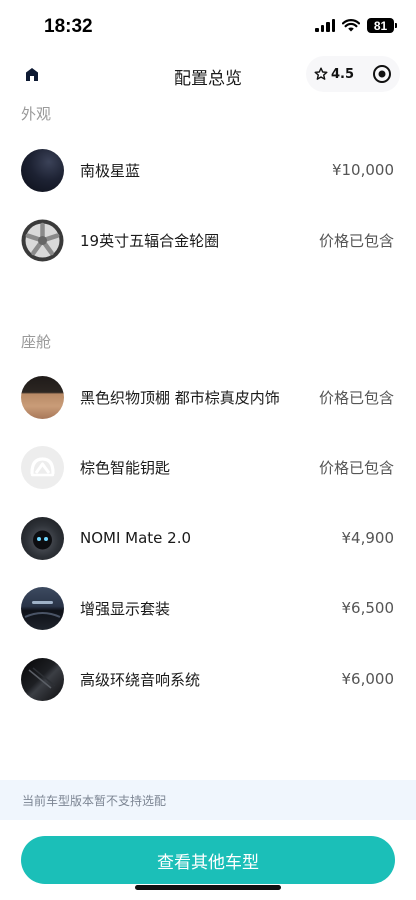 The width and height of the screenshot is (416, 900). What do you see at coordinates (208, 887) in the screenshot?
I see `home-indicator` at bounding box center [208, 887].